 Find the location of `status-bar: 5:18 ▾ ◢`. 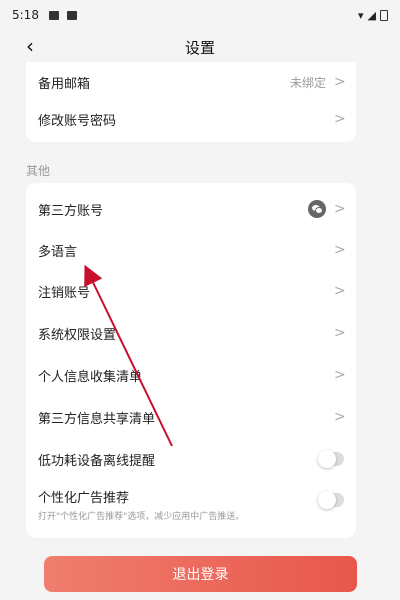

status-bar: 5:18 ▾ ◢ is located at coordinates (200, 15).